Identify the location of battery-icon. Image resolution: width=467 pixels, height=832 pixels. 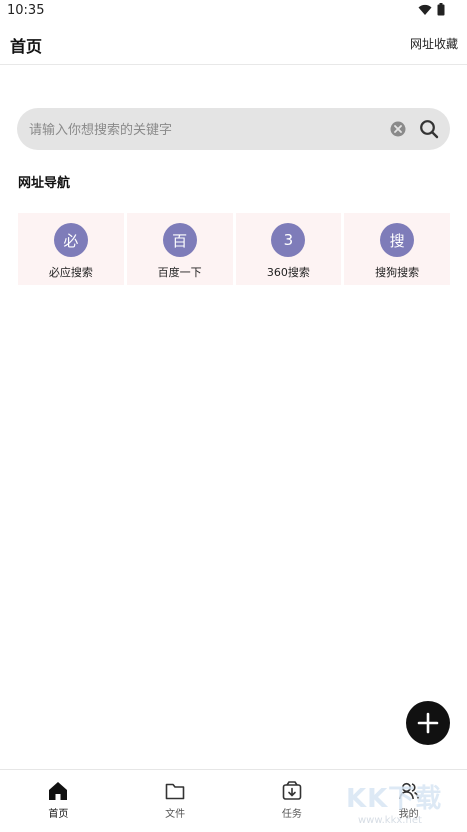
(441, 9).